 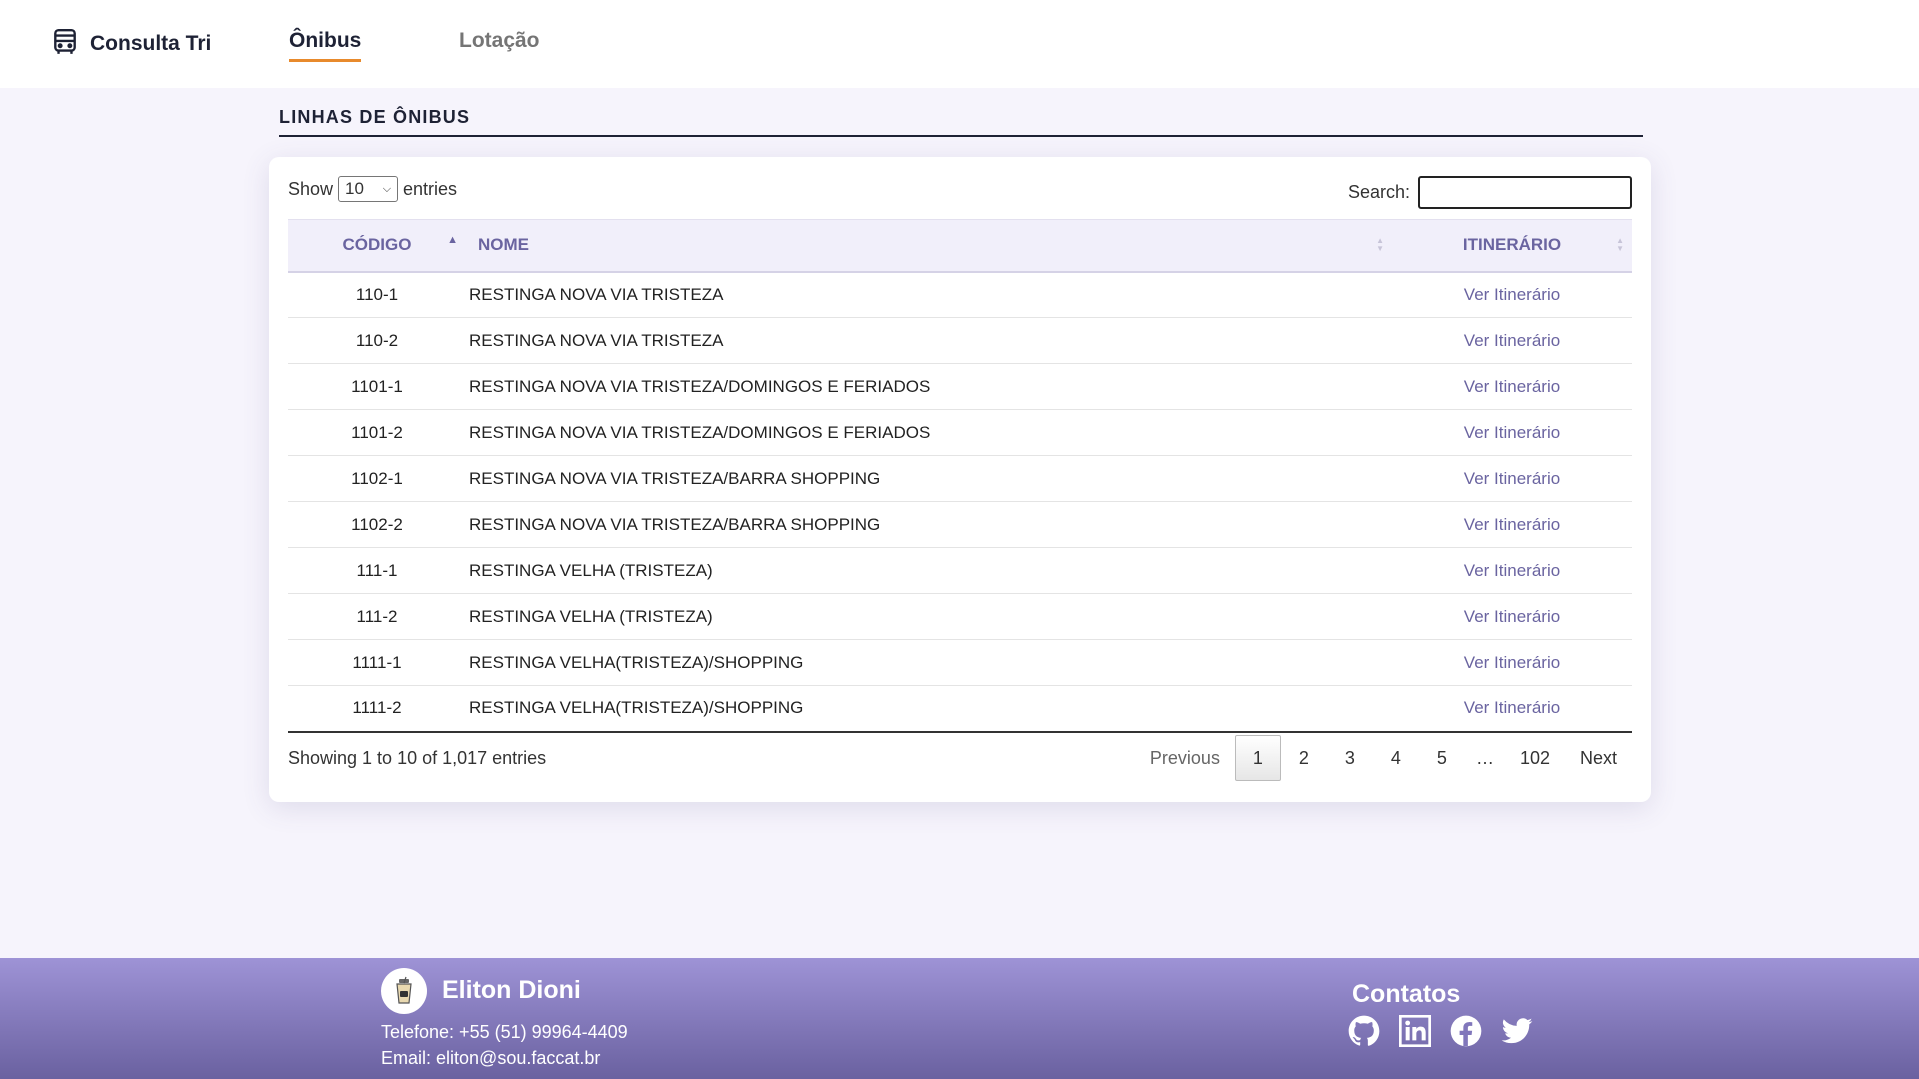 I want to click on github-icon, so click(x=1364, y=1031).